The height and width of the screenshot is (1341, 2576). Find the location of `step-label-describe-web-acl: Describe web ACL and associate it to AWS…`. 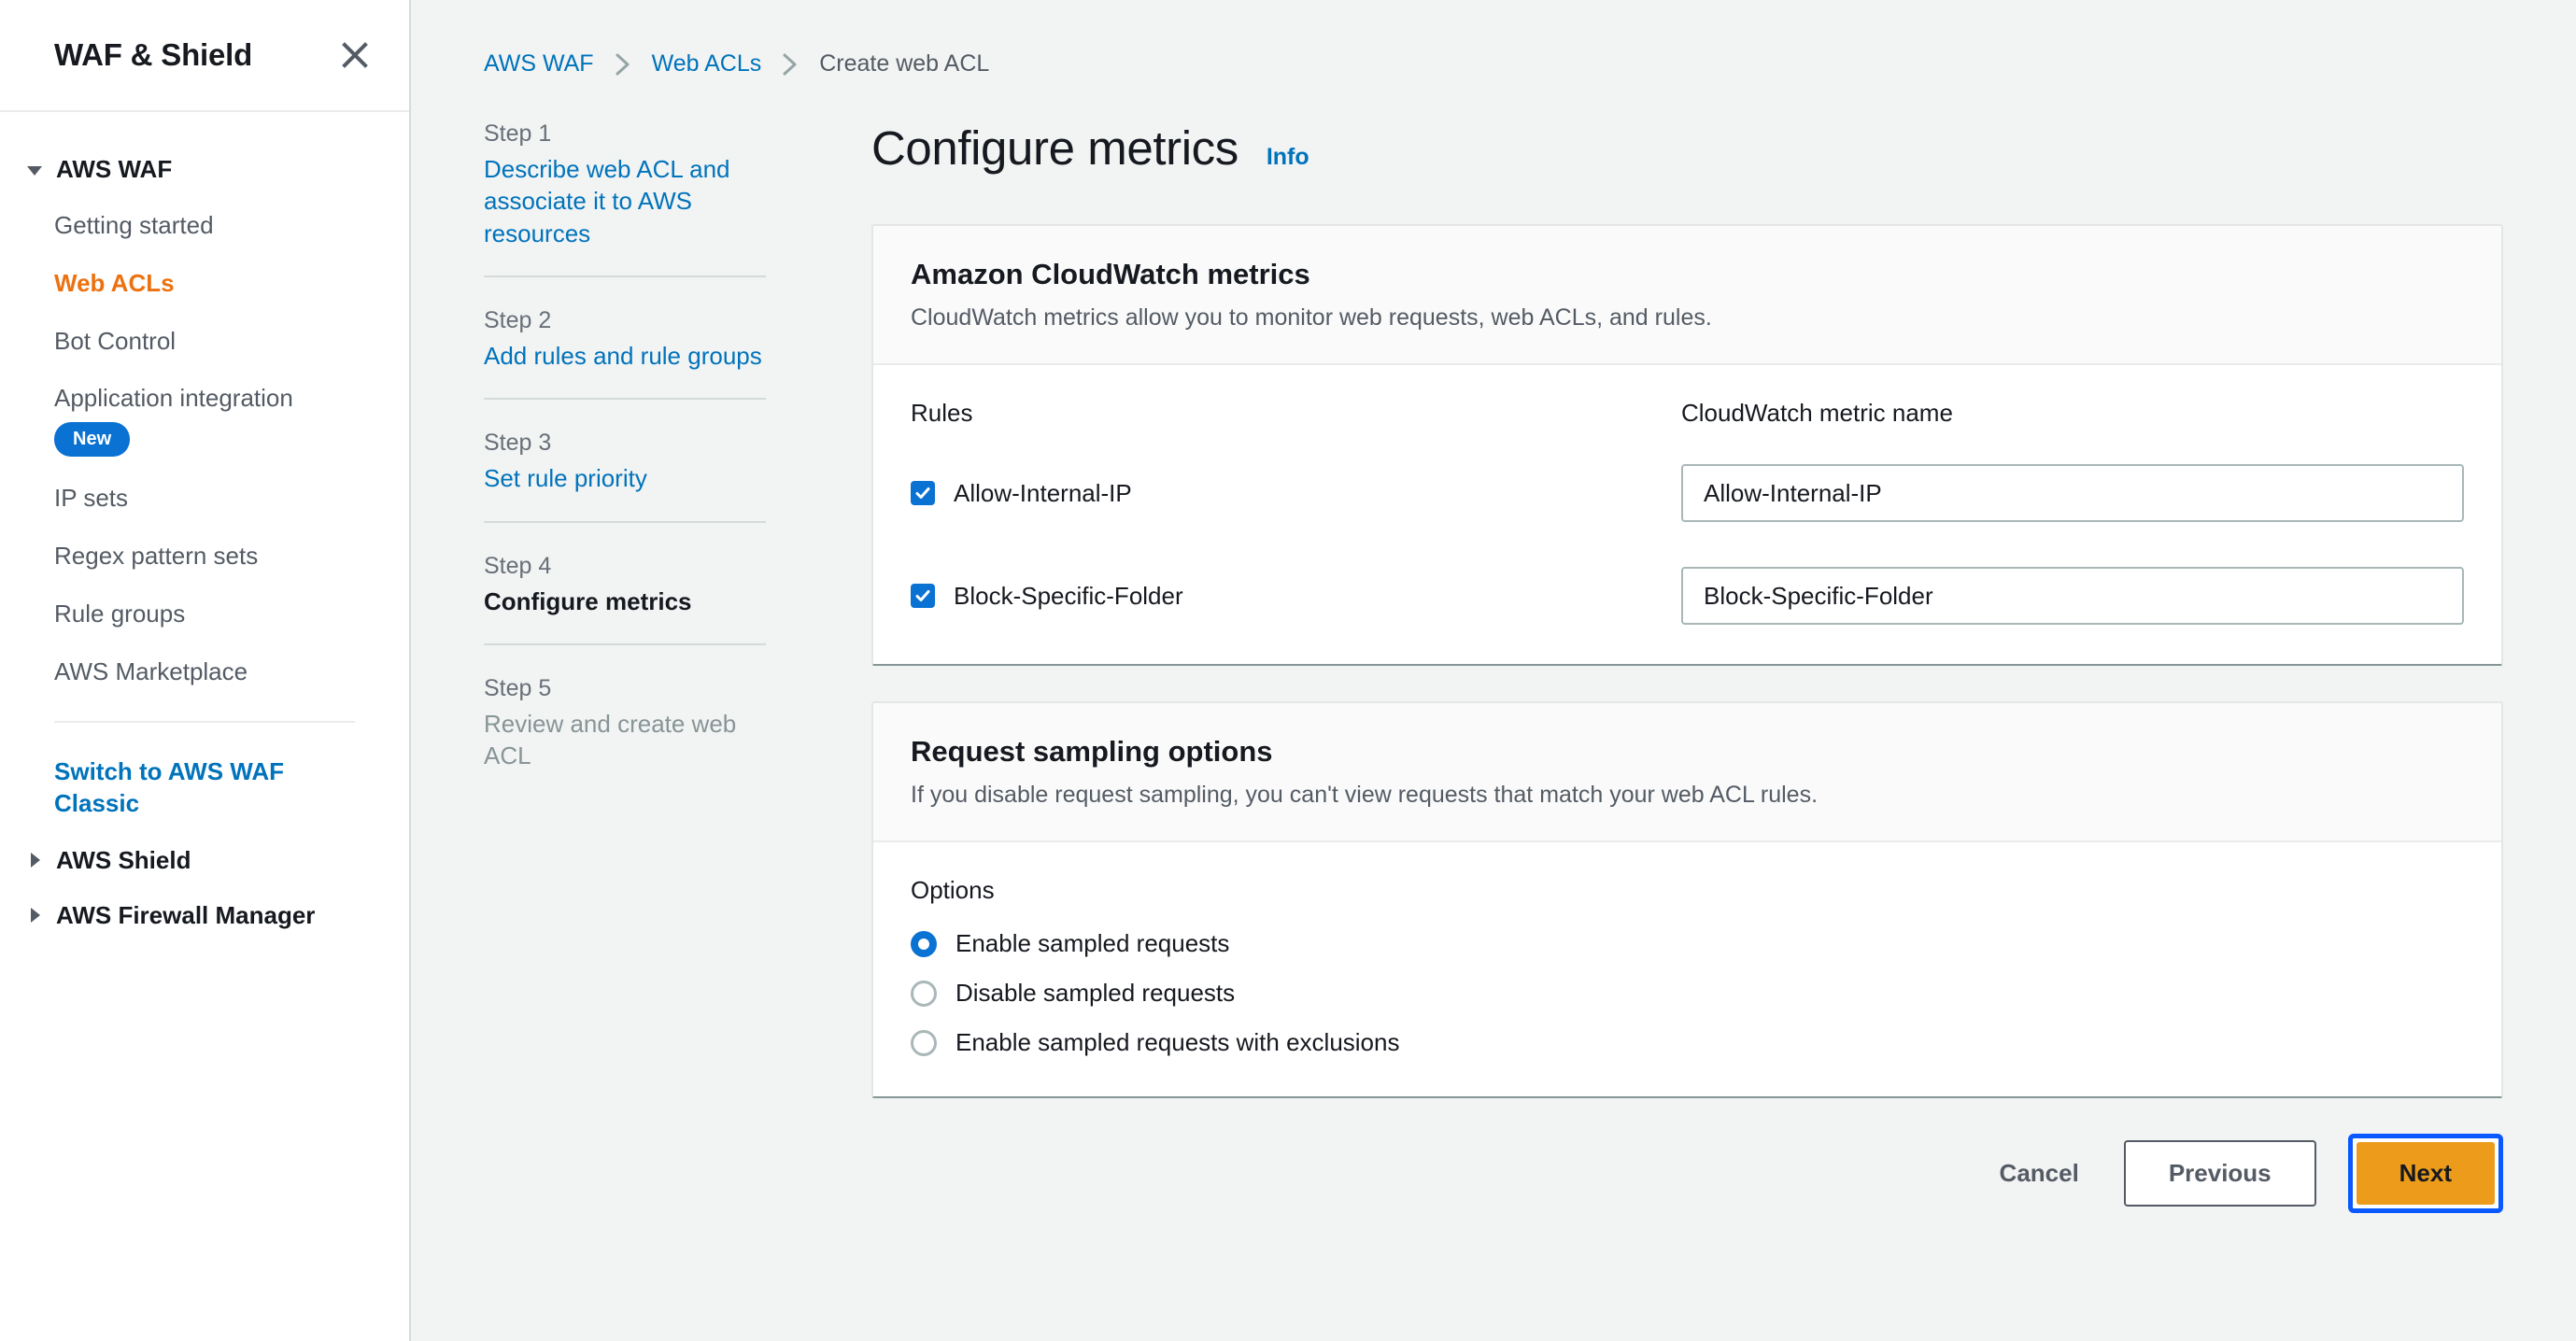

step-label-describe-web-acl: Describe web ACL and associate it to AWS… is located at coordinates (625, 201).